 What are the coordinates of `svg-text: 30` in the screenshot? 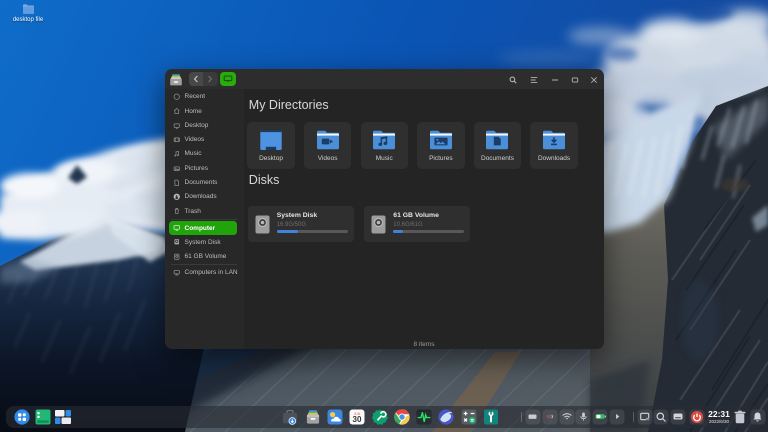 It's located at (357, 419).